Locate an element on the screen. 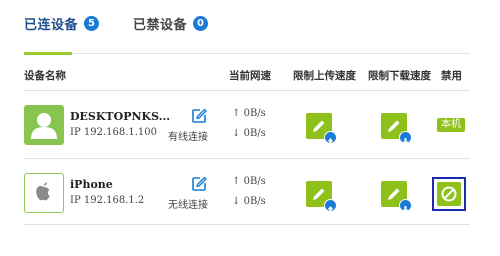 This screenshot has width=500, height=256. ban-button-focus-ring is located at coordinates (449, 194).